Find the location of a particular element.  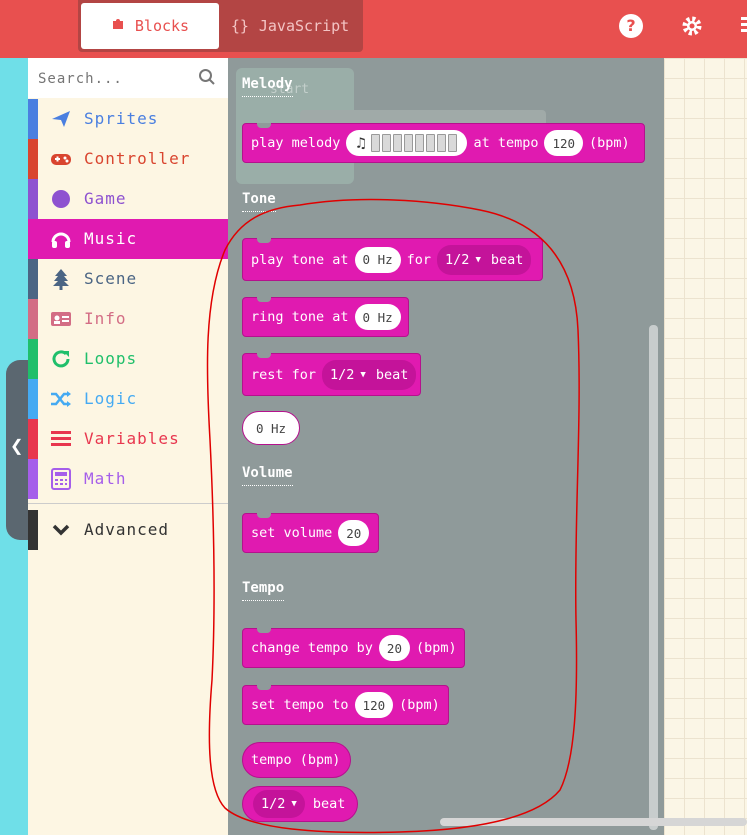

puzzle-icon is located at coordinates (118, 26).